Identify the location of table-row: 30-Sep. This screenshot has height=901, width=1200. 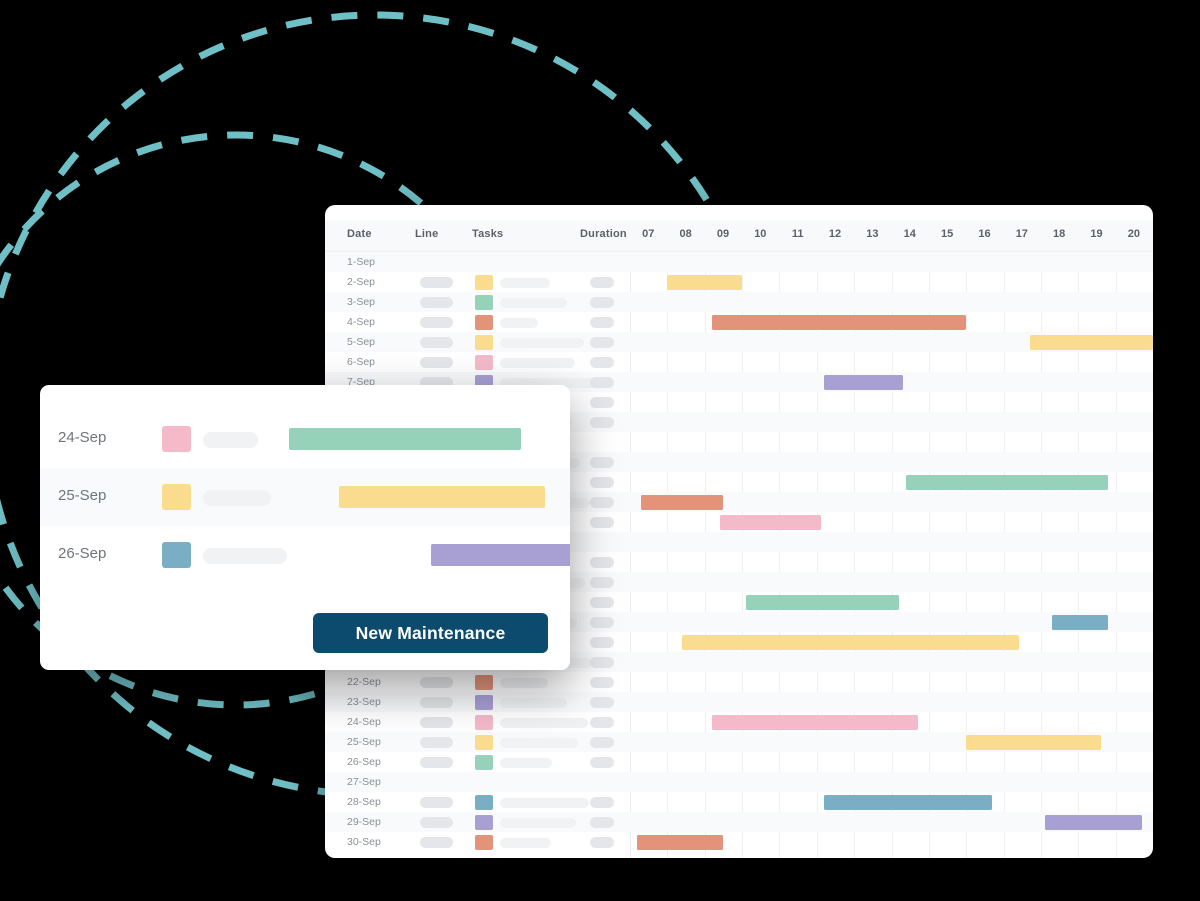
(477, 842).